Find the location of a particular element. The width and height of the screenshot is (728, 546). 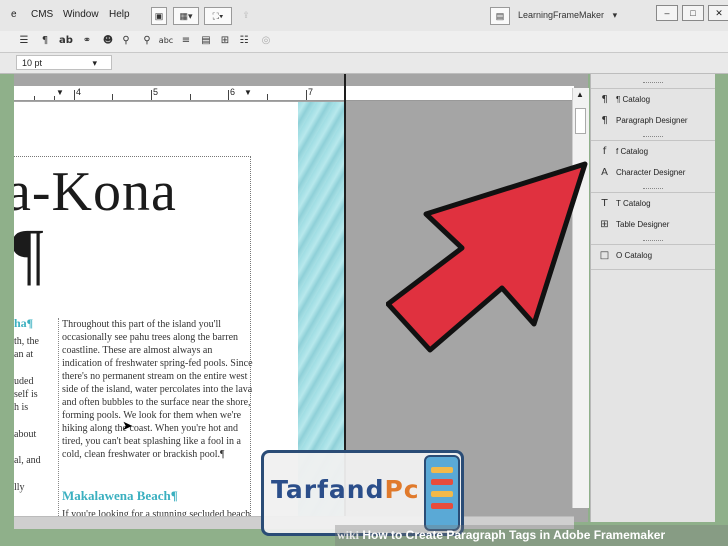

ab-icon: ab is located at coordinates (66, 41).